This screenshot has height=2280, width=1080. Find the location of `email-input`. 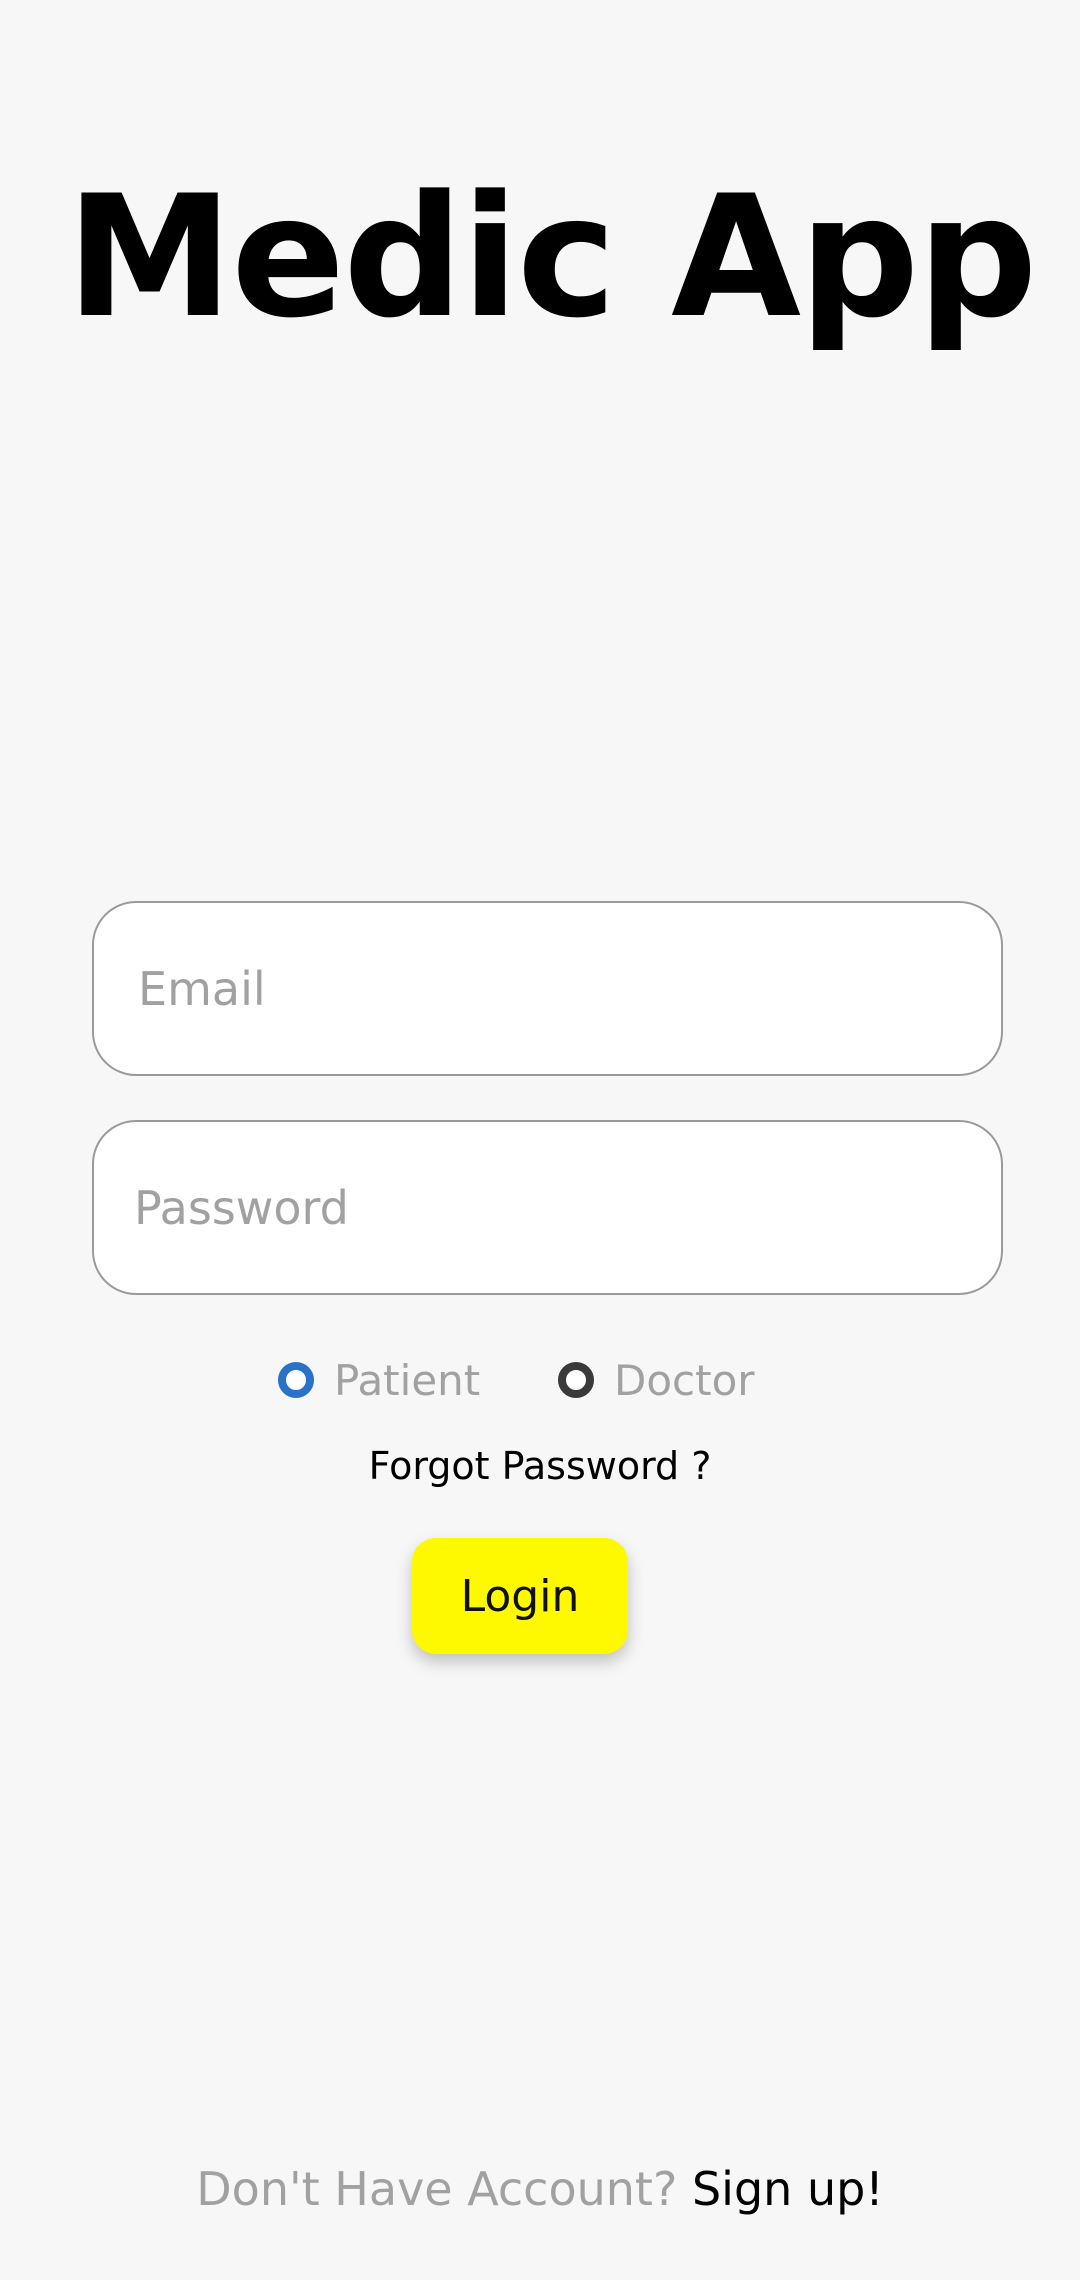

email-input is located at coordinates (547, 988).